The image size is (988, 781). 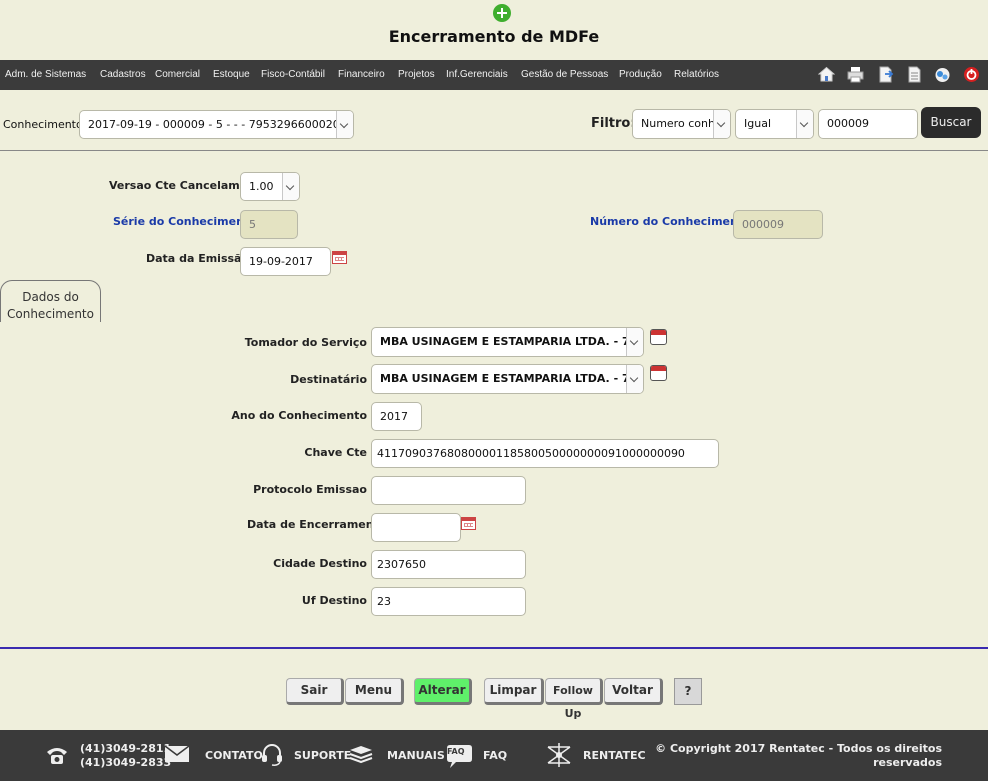 I want to click on numero-label: Número do Conhecimento*, so click(x=673, y=222).